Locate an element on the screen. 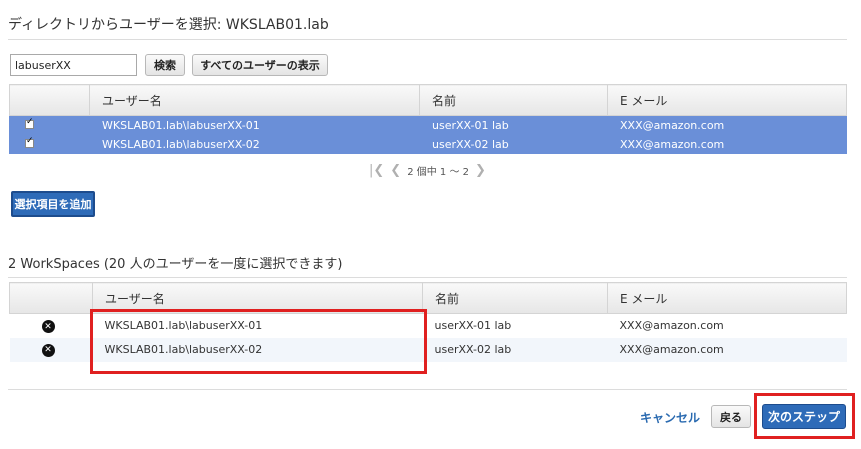 Image resolution: width=861 pixels, height=449 pixels. cancel-link: キャンセル is located at coordinates (670, 417).